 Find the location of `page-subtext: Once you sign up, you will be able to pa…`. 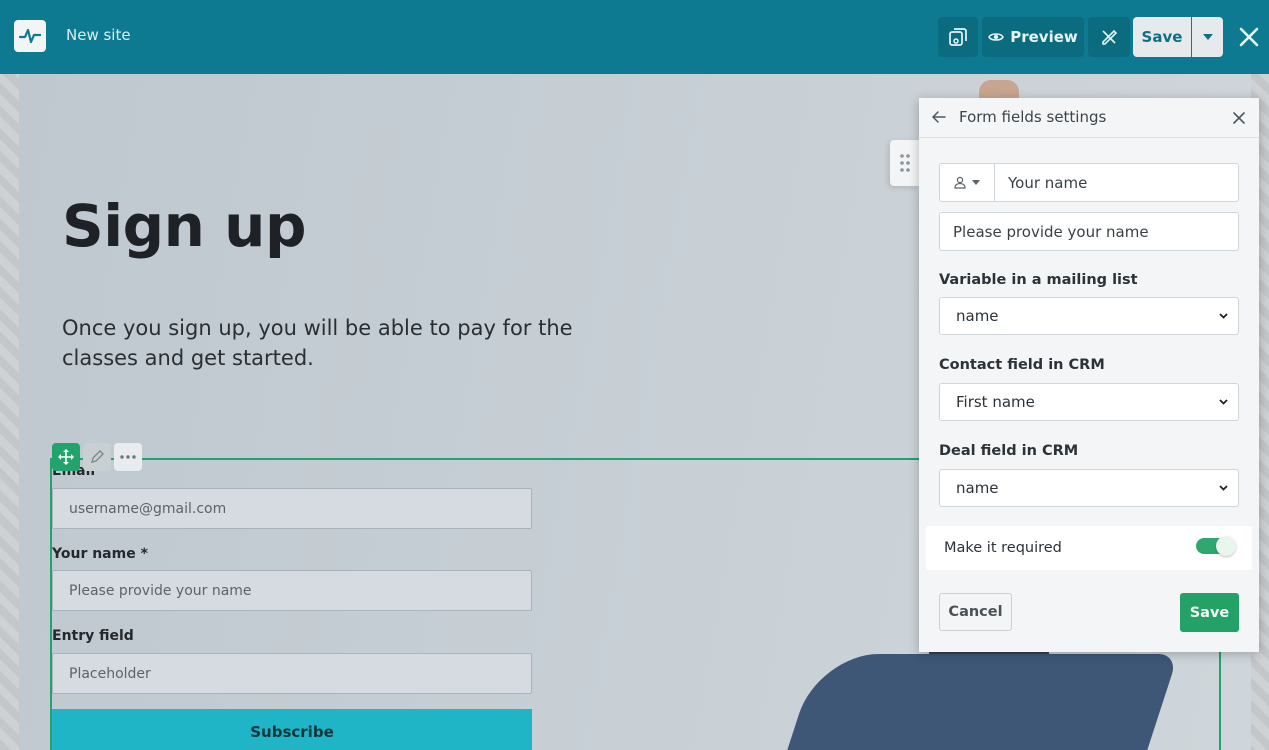

page-subtext: Once you sign up, you will be able to pa… is located at coordinates (322, 343).